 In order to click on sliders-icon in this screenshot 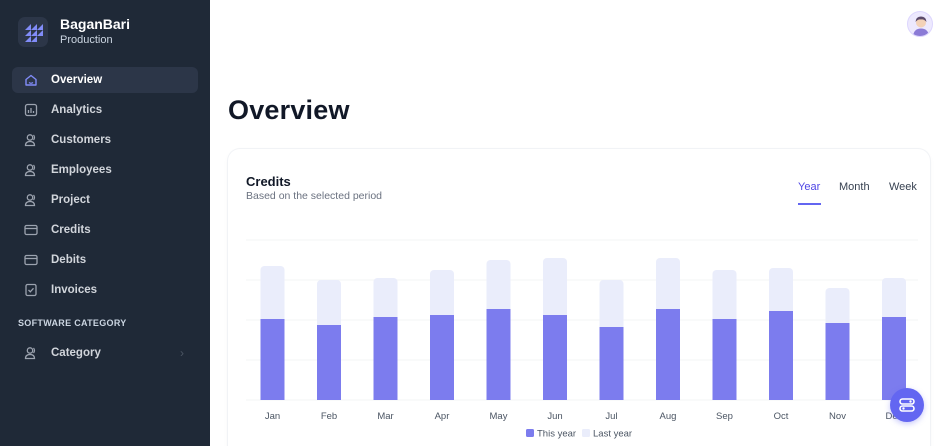, I will do `click(907, 405)`.